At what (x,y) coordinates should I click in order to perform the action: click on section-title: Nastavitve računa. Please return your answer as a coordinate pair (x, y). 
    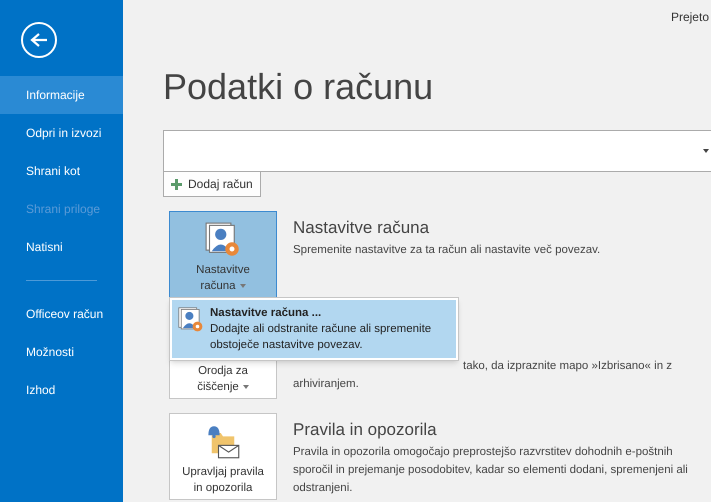
    Looking at the image, I should click on (361, 228).